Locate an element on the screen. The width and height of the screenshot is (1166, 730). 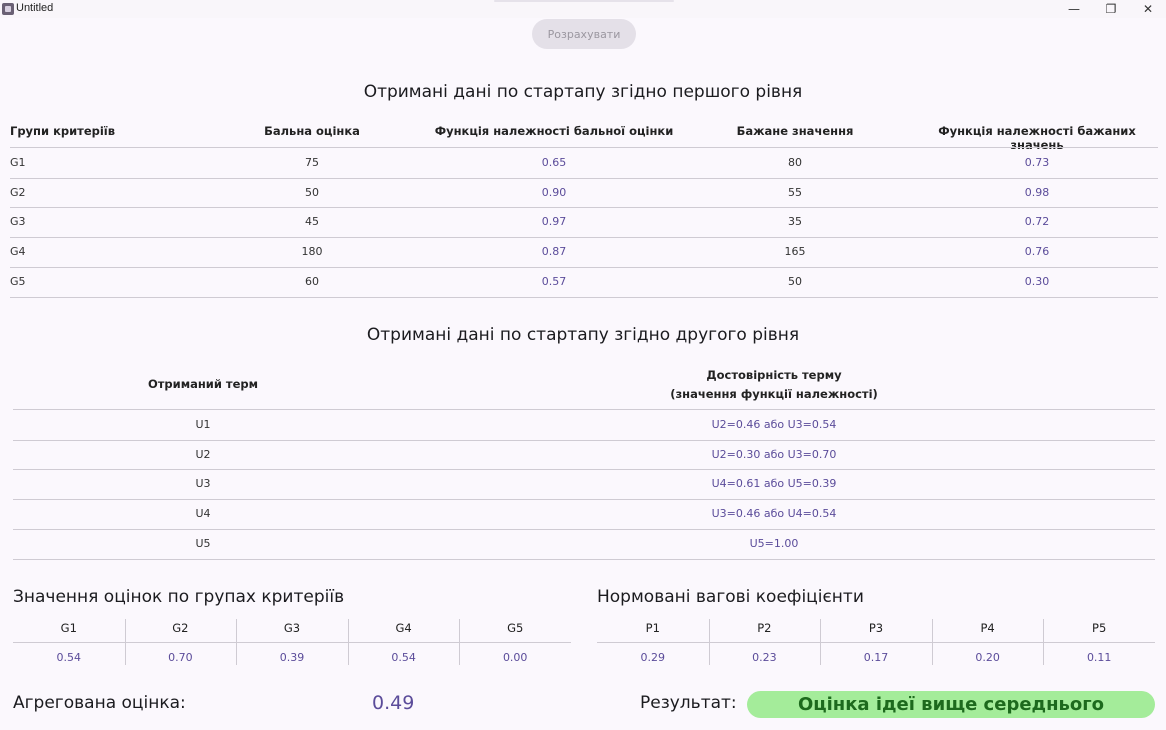
level1-cell: 0.76 is located at coordinates (1037, 252).